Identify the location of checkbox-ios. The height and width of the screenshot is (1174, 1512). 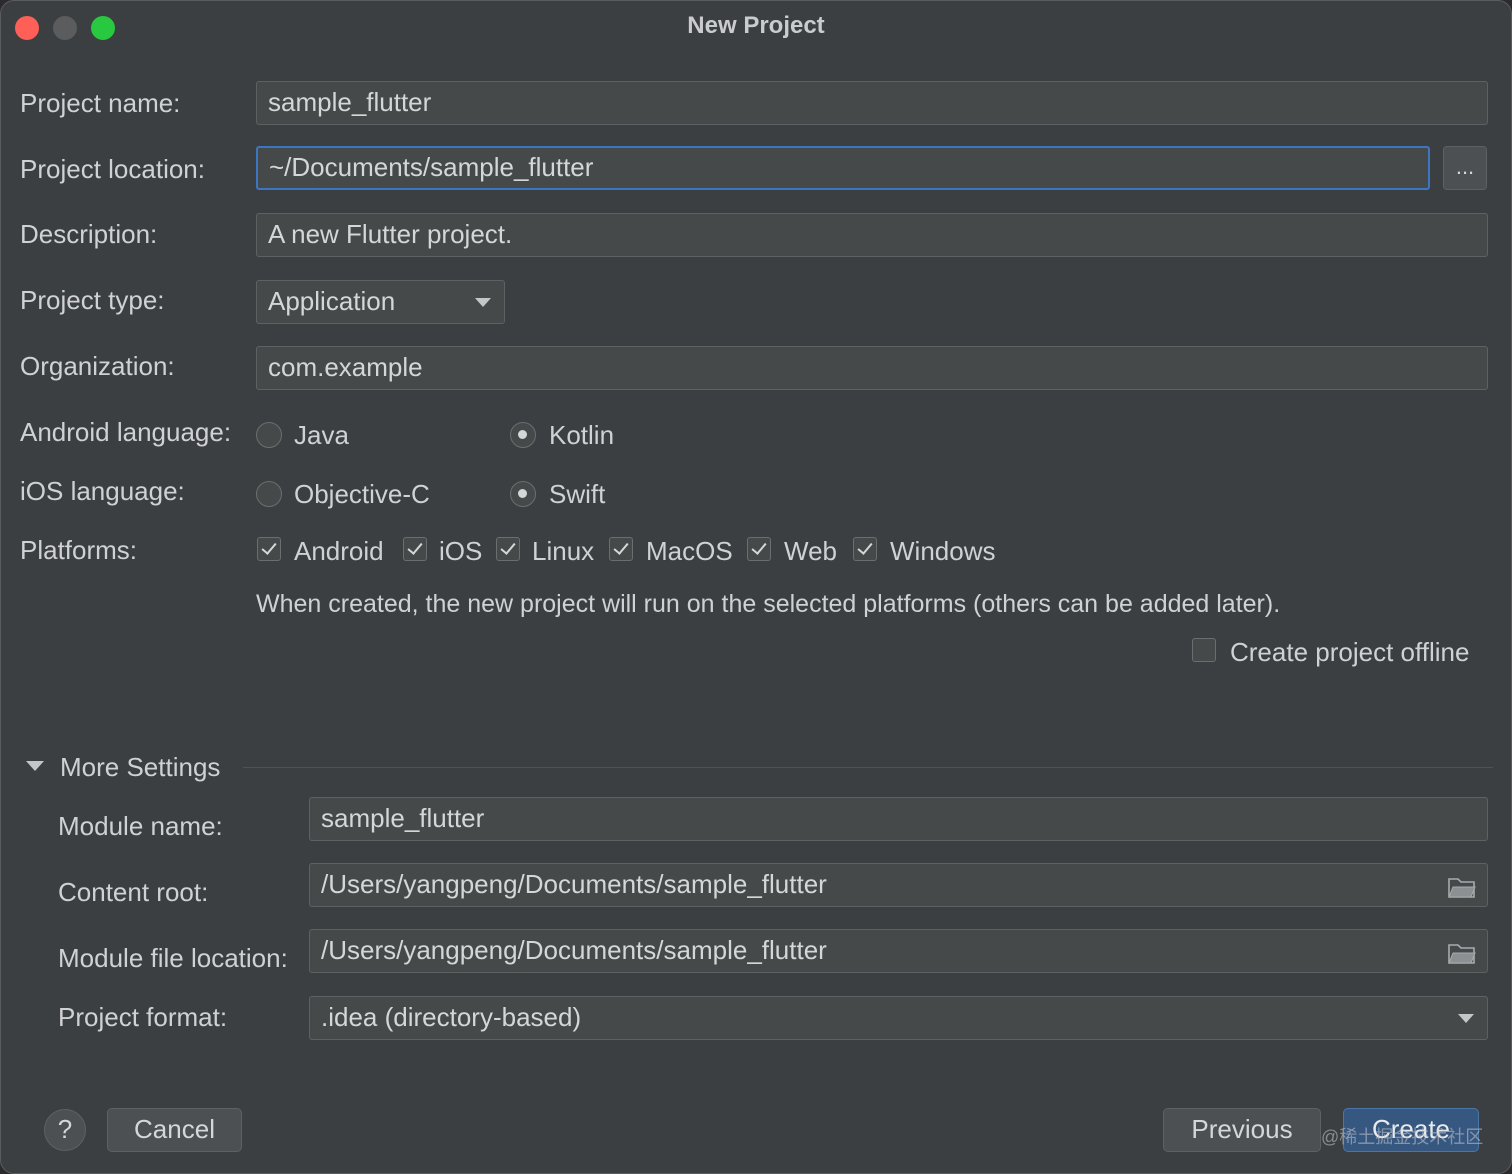
(415, 549).